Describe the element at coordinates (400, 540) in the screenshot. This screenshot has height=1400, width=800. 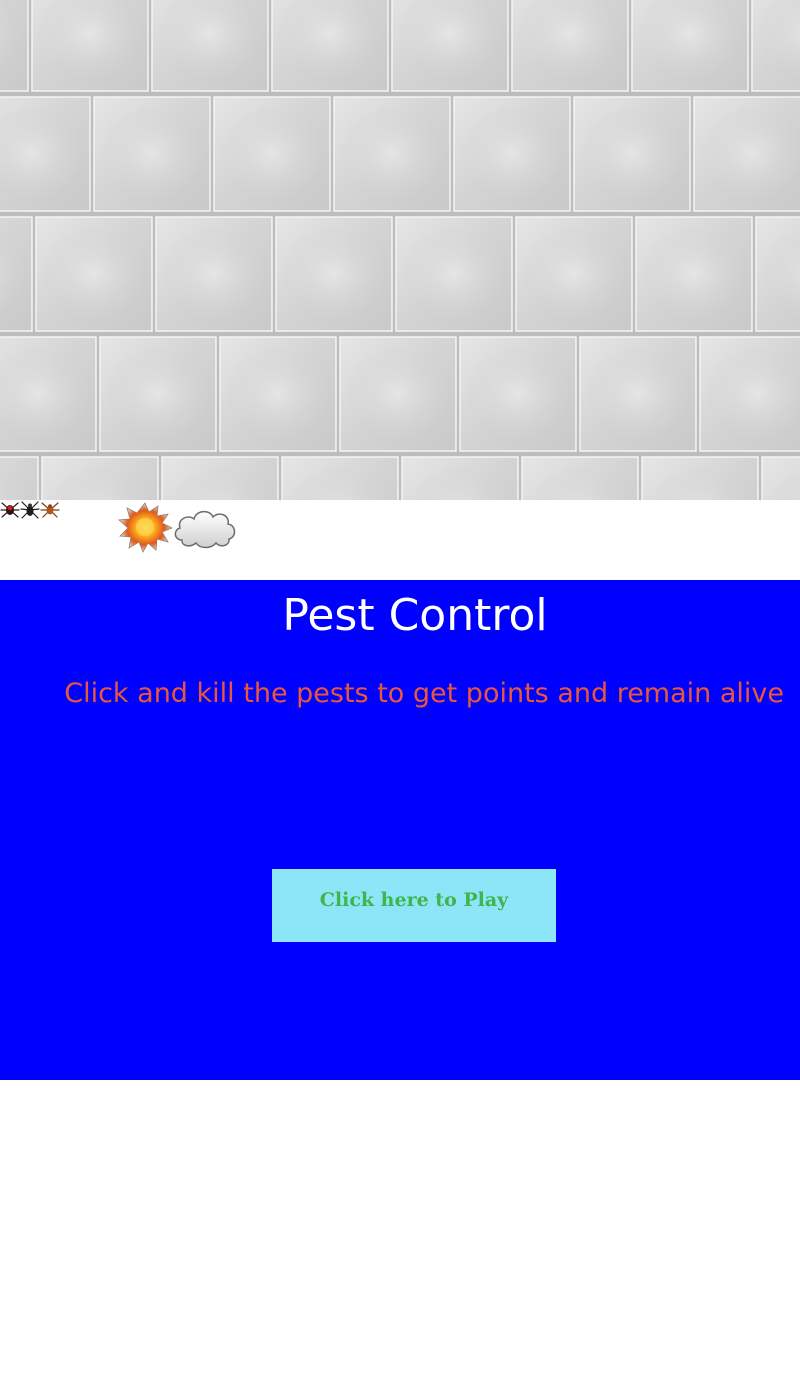
I see `sprite-strip` at that location.